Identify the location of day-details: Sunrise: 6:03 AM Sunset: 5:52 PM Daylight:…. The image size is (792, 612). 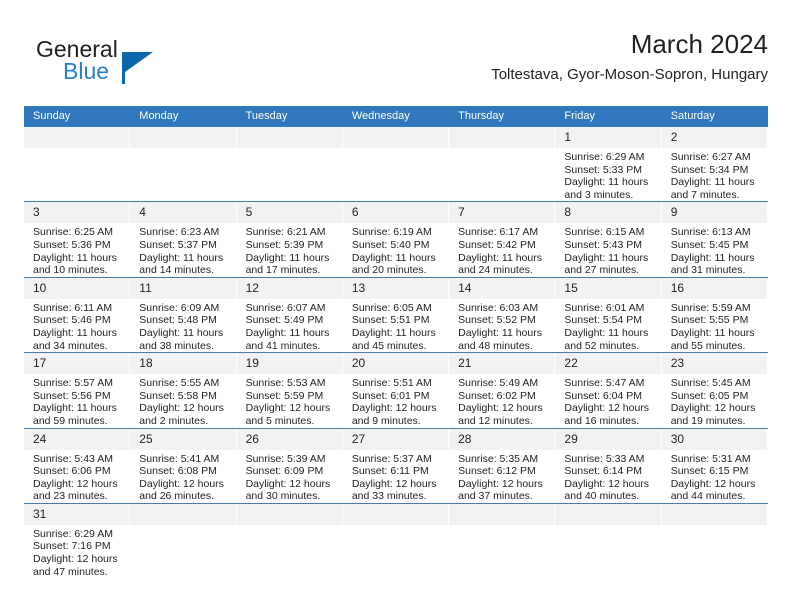
(502, 325).